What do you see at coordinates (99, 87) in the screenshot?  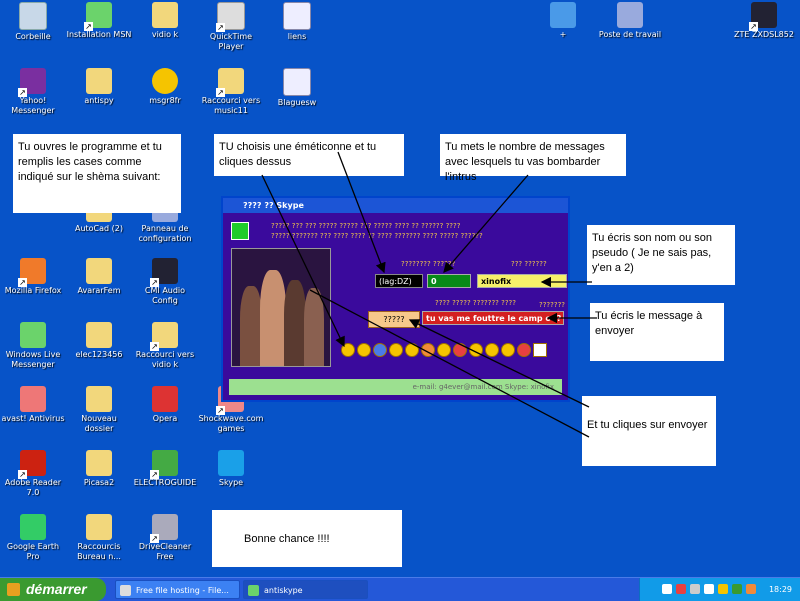 I see `desktop-icon-antispy: antispy` at bounding box center [99, 87].